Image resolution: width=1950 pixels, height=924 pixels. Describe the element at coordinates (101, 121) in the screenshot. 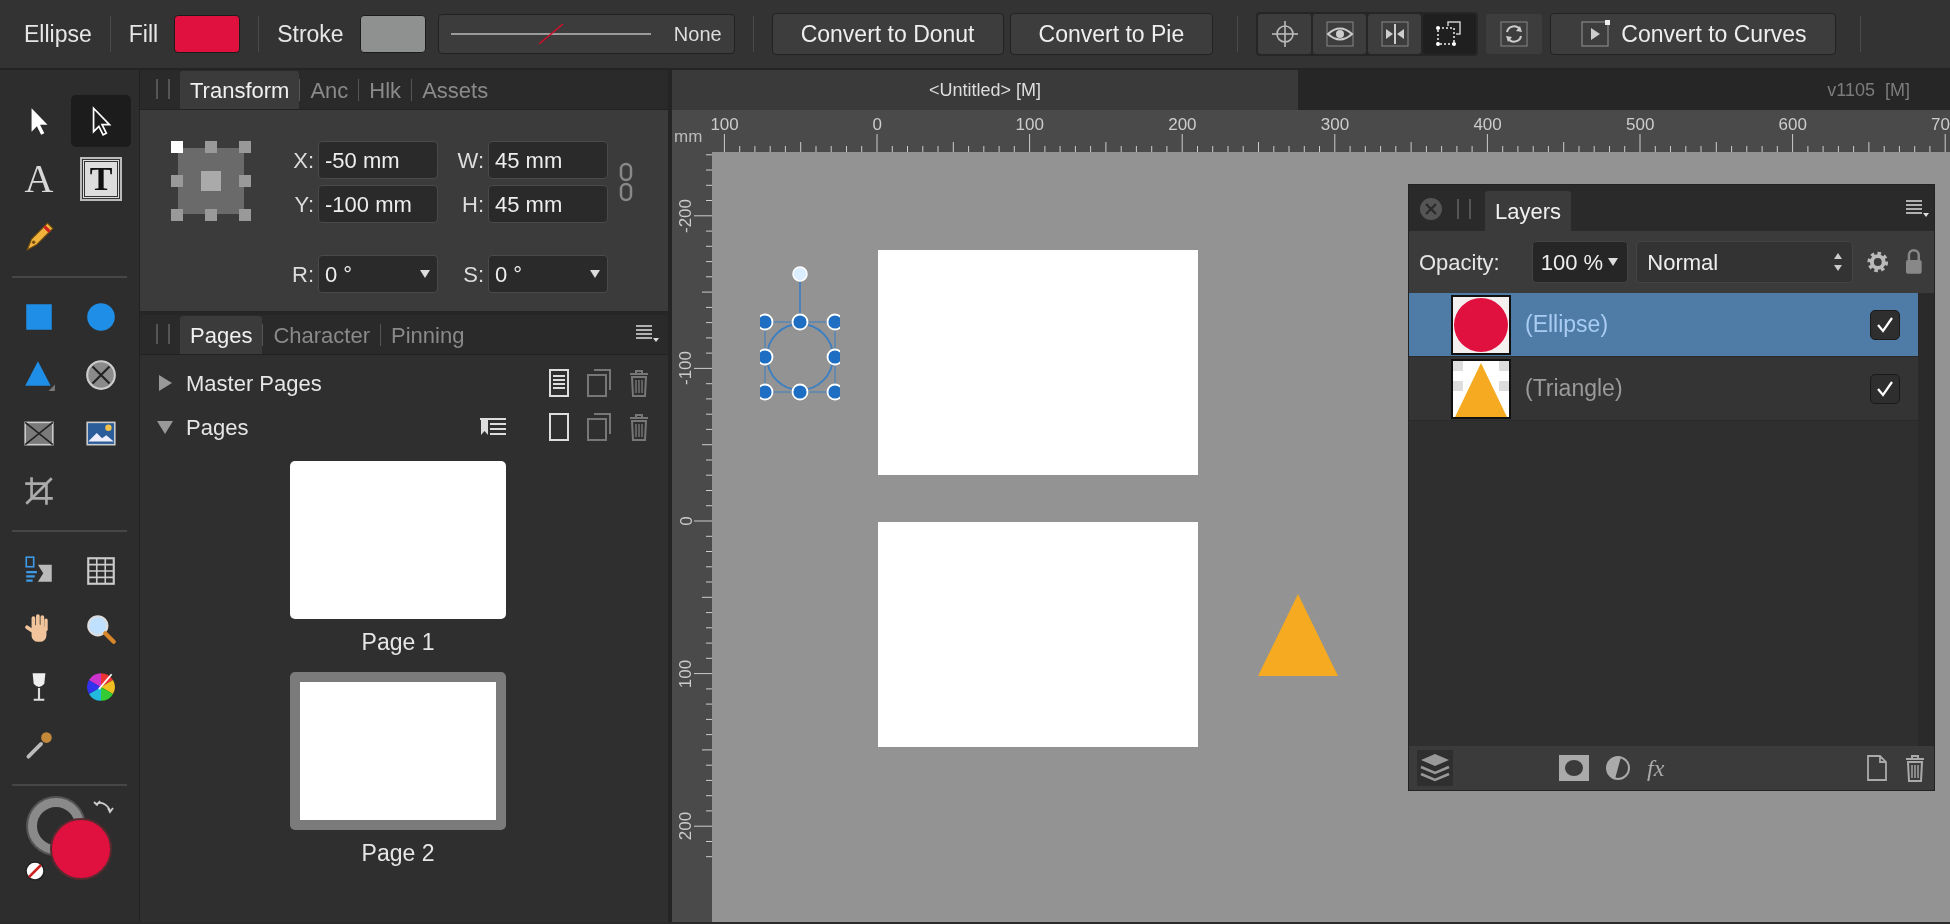

I see `tool-button` at that location.